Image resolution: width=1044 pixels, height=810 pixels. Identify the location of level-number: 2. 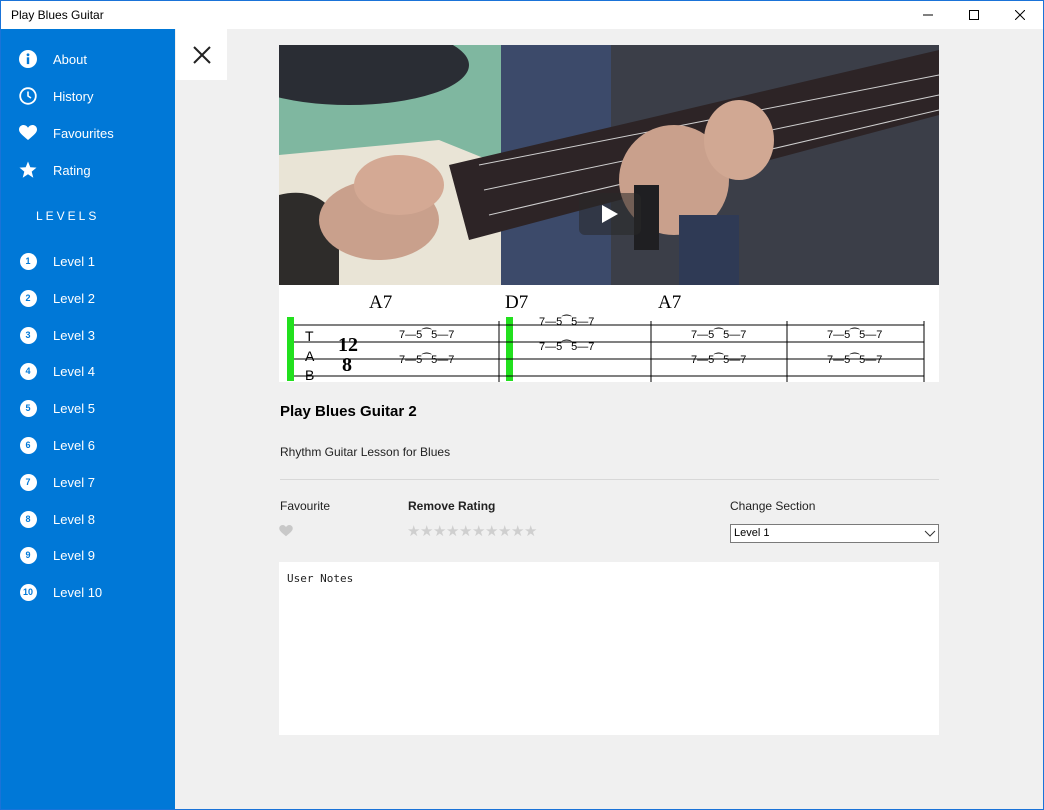
(28, 298).